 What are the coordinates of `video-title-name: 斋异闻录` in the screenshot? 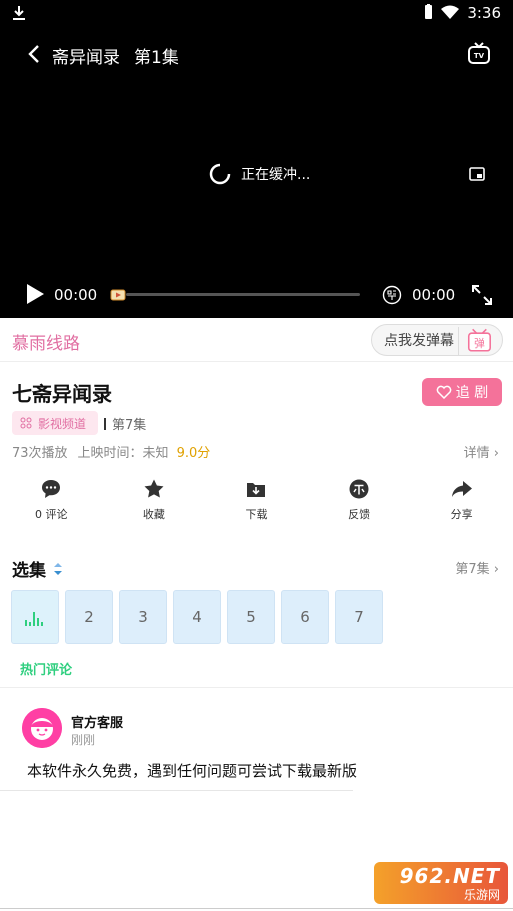 It's located at (86, 58).